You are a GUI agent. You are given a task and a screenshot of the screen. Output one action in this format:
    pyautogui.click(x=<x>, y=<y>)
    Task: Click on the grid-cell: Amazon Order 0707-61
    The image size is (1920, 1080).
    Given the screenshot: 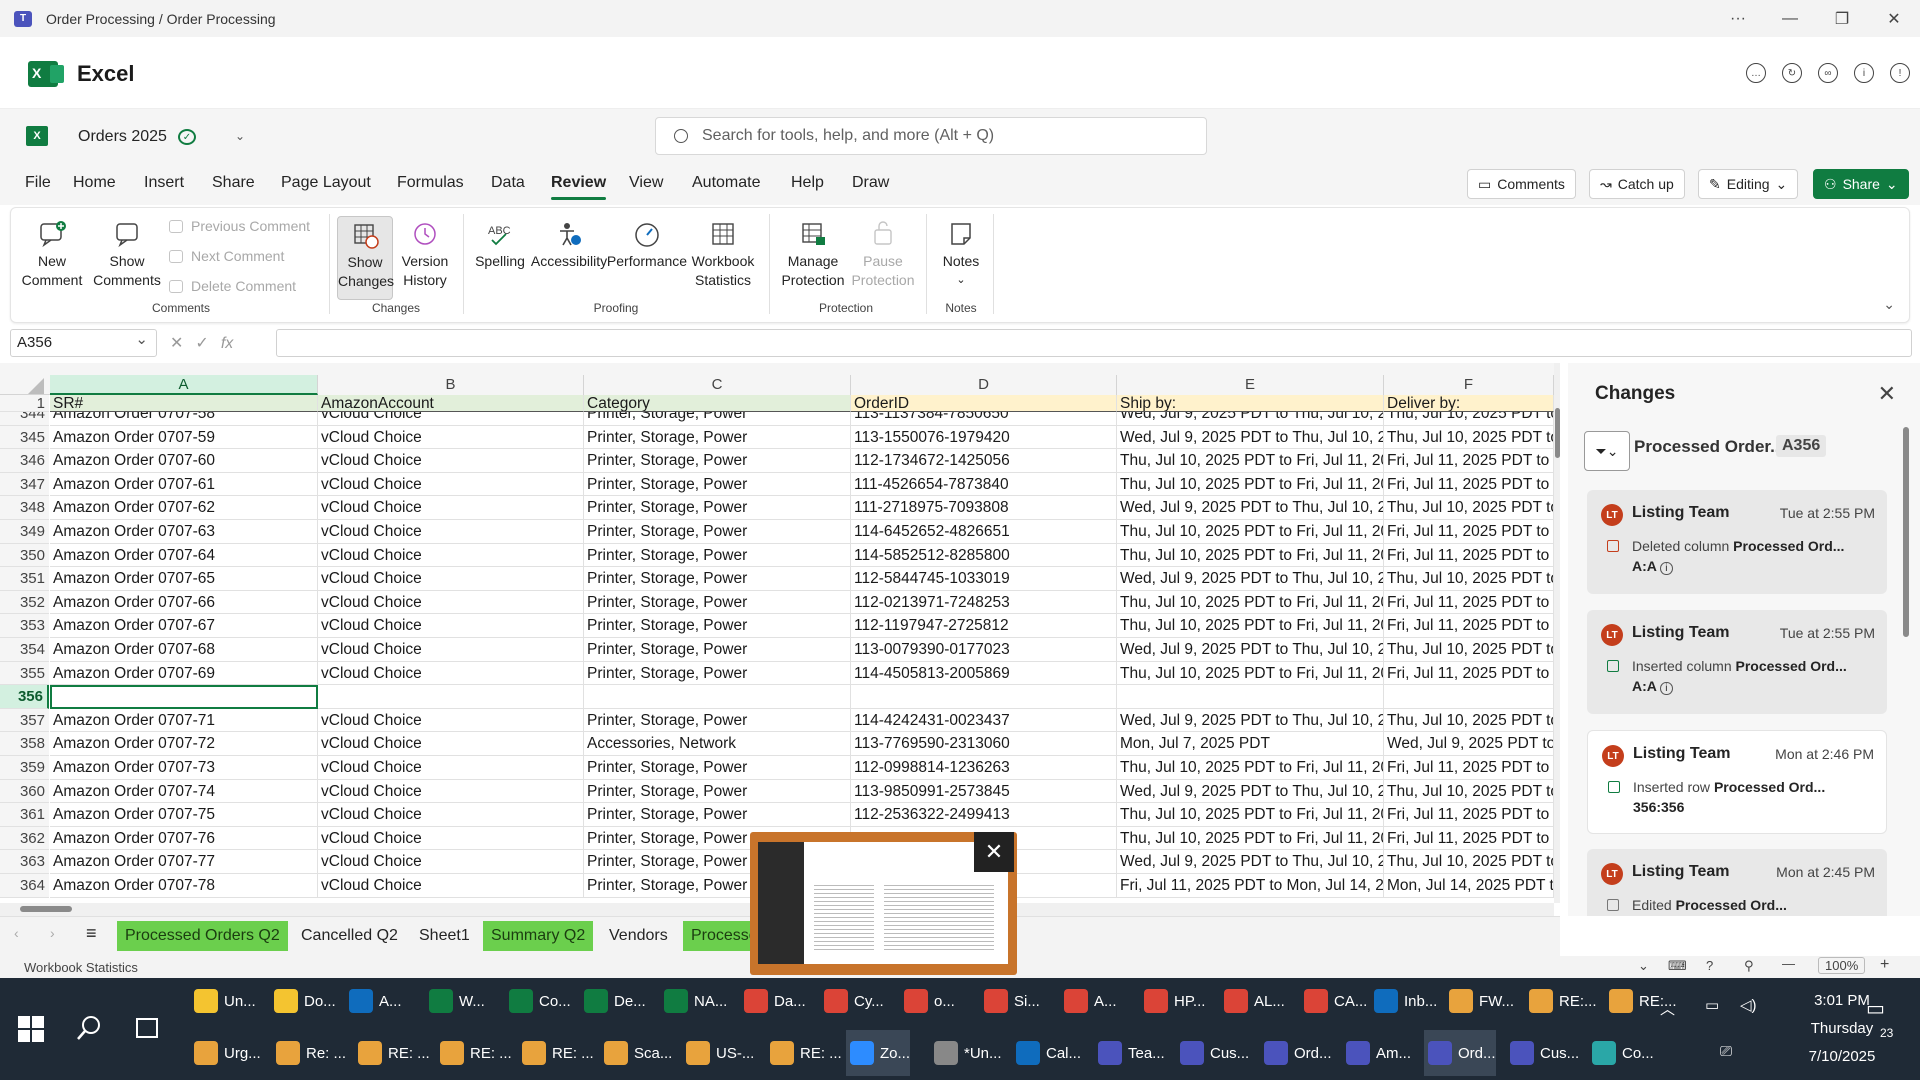 What is the action you would take?
    pyautogui.click(x=184, y=484)
    